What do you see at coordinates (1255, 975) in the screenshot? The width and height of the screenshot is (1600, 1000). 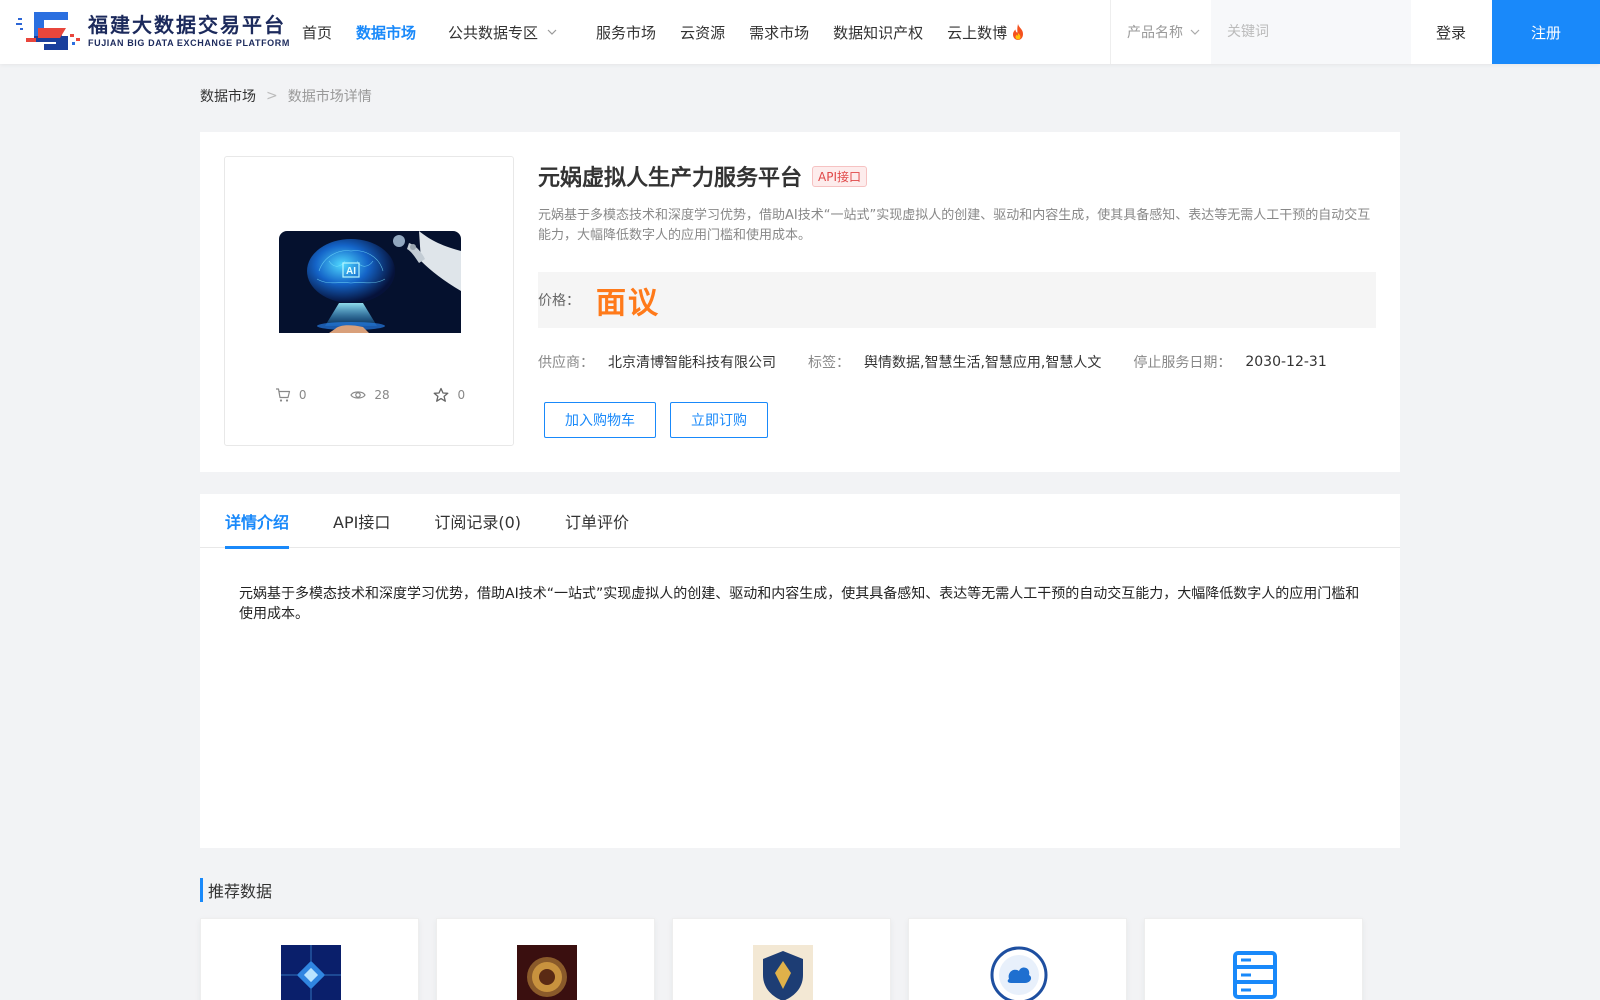 I see `server-icon` at bounding box center [1255, 975].